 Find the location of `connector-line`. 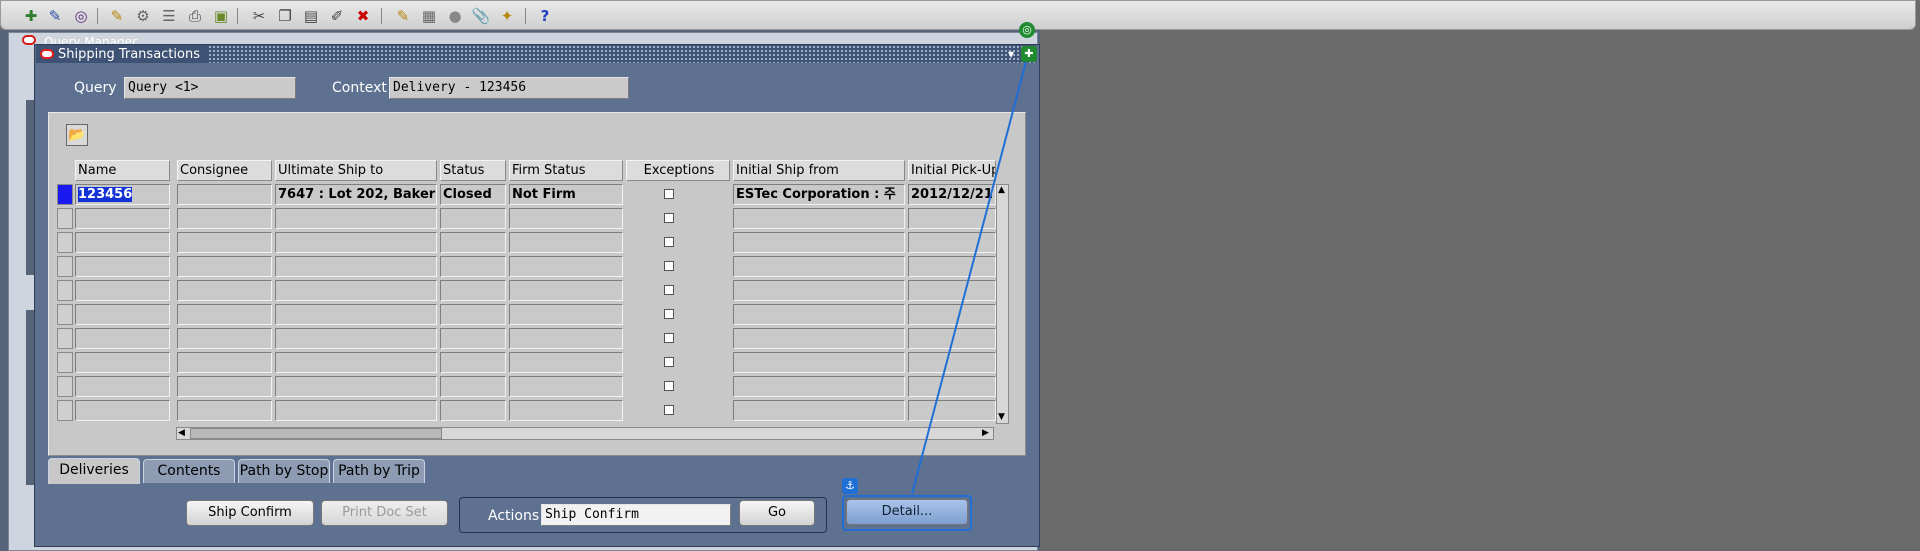

connector-line is located at coordinates (970, 274).